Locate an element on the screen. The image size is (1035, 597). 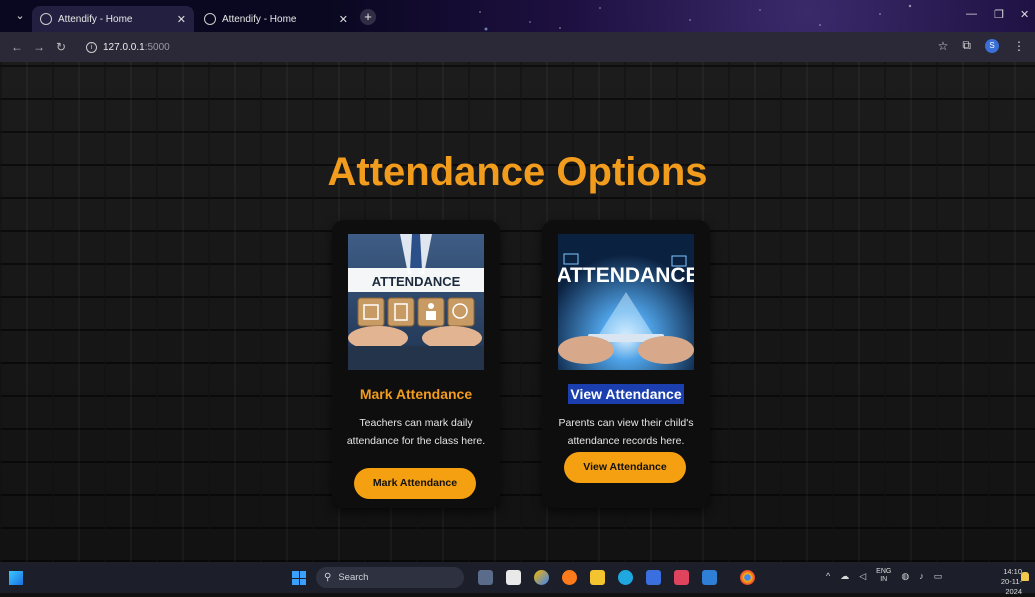
cloud-icon: ☁ is located at coordinates (844, 576).